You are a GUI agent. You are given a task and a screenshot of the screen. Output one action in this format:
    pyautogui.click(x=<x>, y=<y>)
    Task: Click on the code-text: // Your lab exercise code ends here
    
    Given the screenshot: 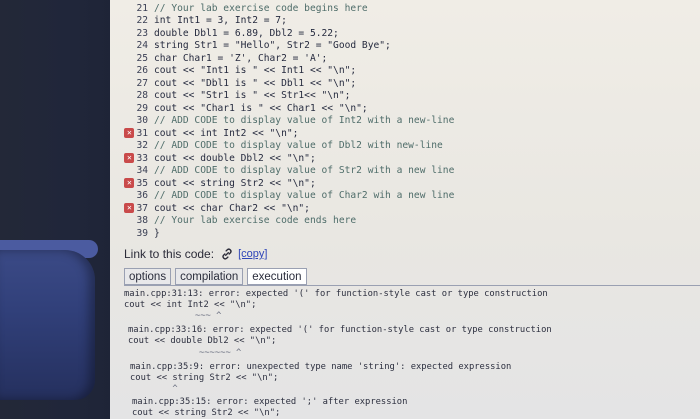 What is the action you would take?
    pyautogui.click(x=255, y=220)
    